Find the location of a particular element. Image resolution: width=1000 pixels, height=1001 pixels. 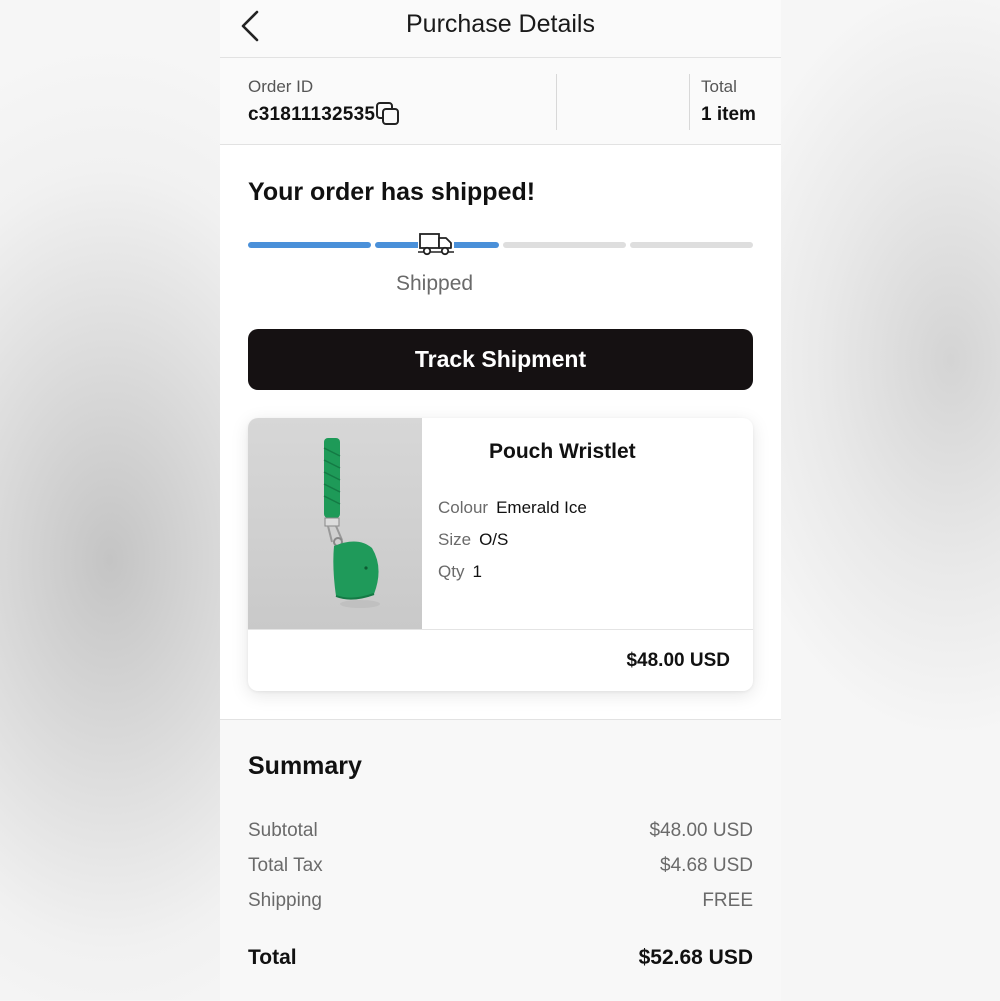

truck-icon is located at coordinates (436, 244).